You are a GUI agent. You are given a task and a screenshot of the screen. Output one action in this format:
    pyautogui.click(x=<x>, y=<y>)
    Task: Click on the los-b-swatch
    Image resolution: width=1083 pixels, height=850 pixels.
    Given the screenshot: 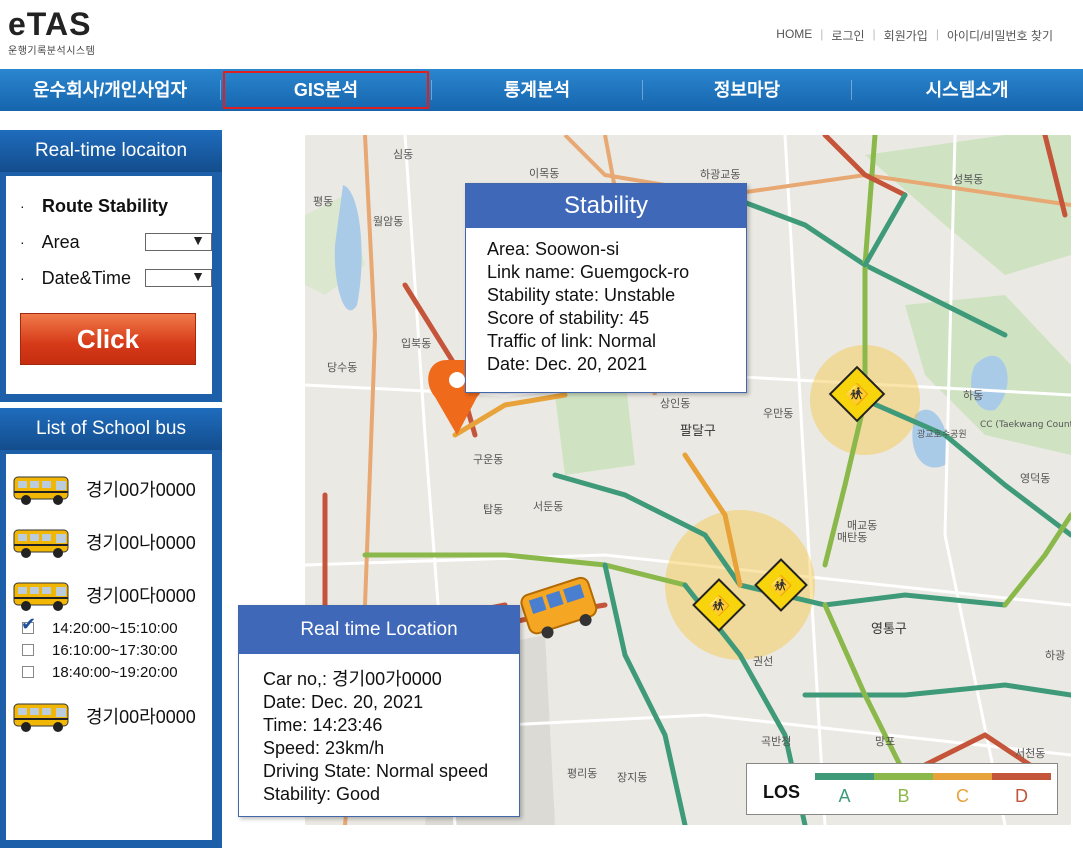 What is the action you would take?
    pyautogui.click(x=903, y=776)
    